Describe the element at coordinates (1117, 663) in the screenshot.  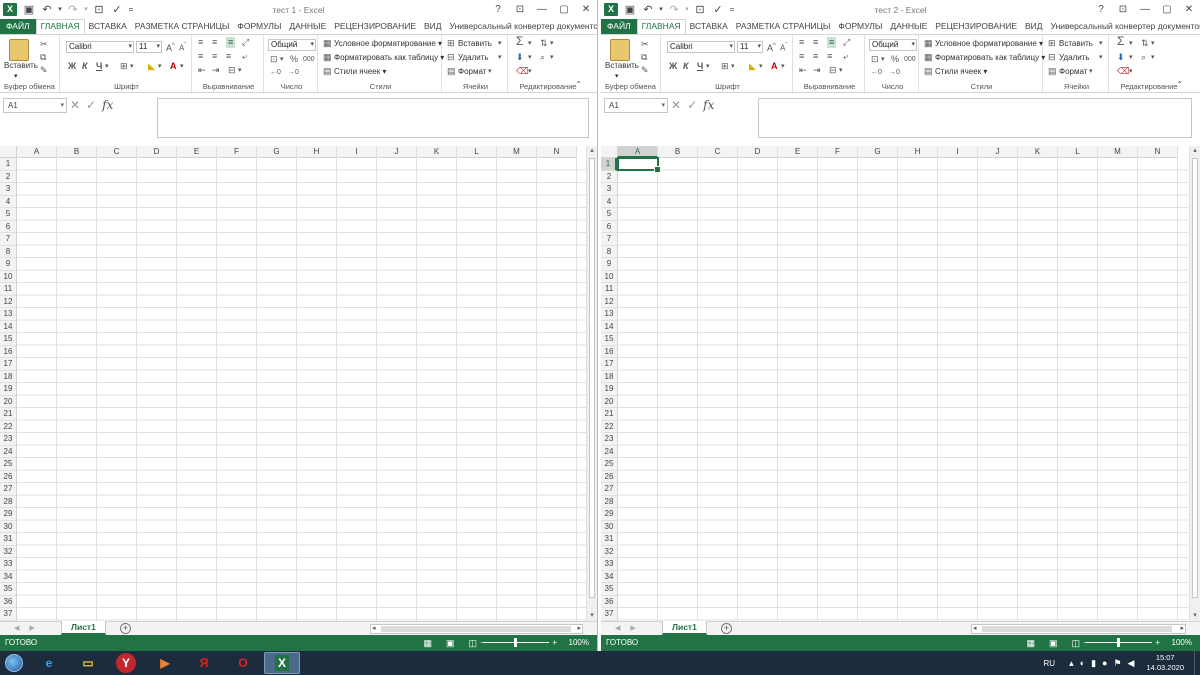
I see `action-center-icon: ⚑` at that location.